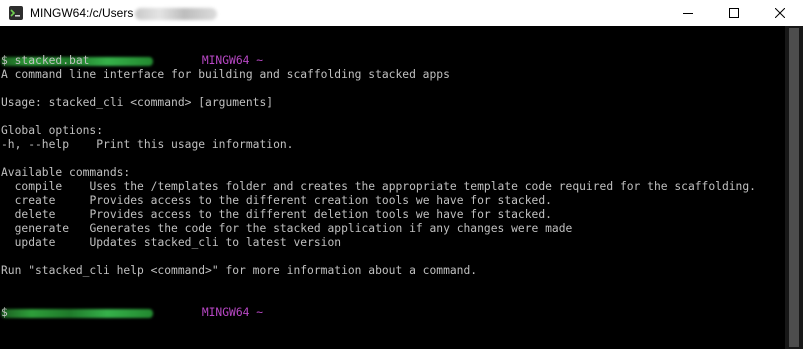 Image resolution: width=803 pixels, height=349 pixels. What do you see at coordinates (52, 60) in the screenshot?
I see `command-text: stacked.bat` at bounding box center [52, 60].